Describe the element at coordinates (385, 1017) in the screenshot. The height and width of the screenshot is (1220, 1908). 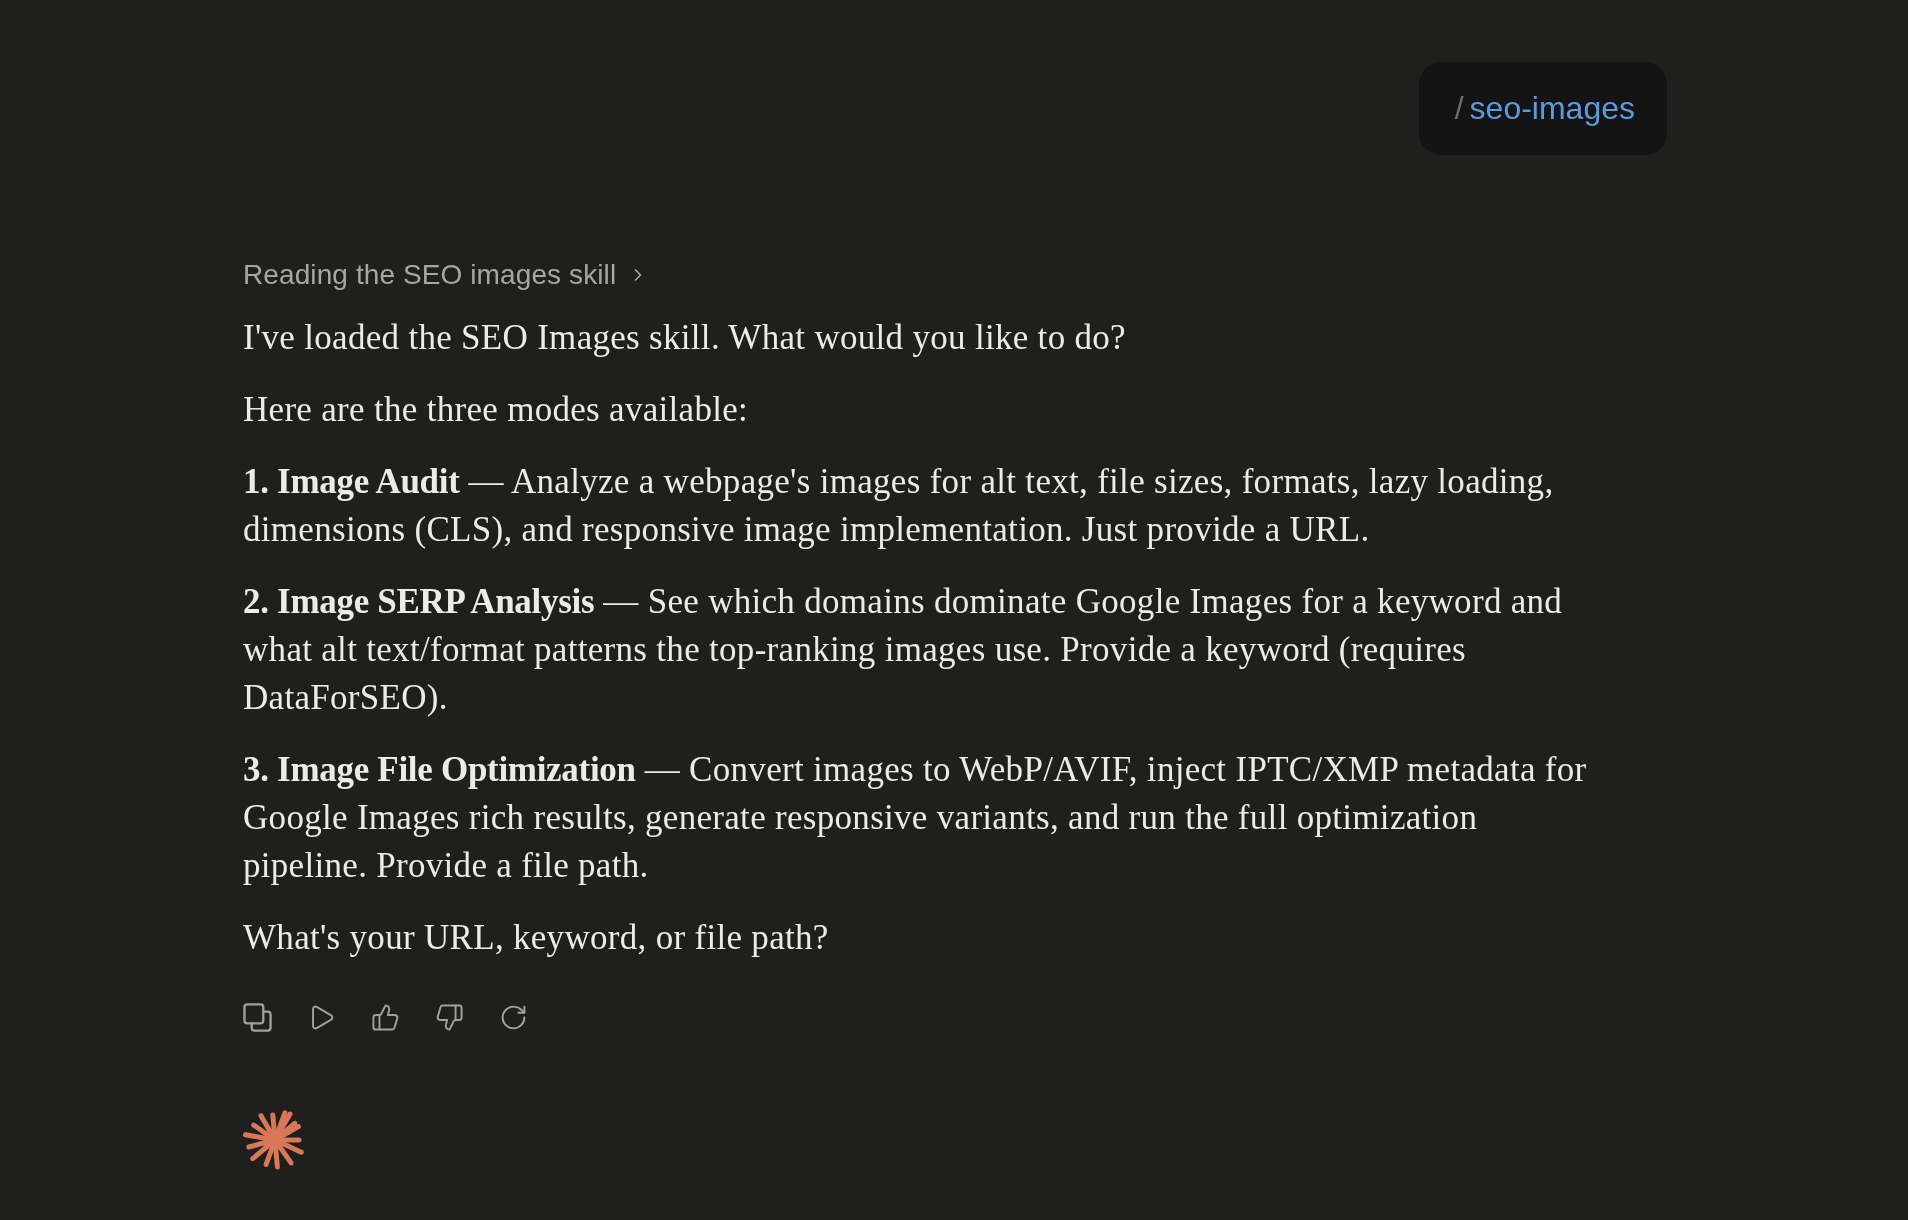
I see `thumbs-up-icon` at that location.